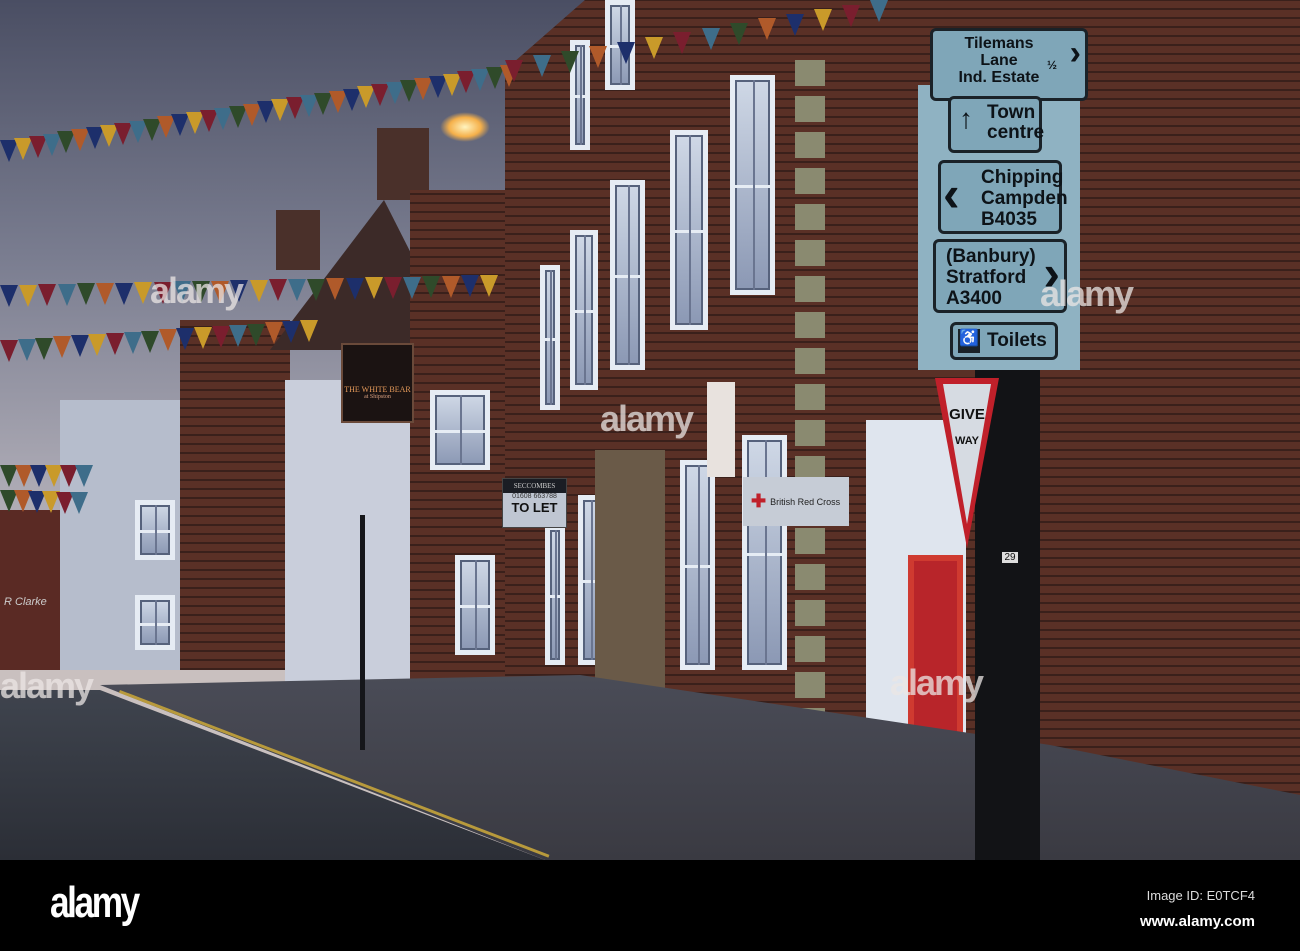 The image size is (1300, 951). I want to click on sign-line: (Banbury), so click(991, 256).